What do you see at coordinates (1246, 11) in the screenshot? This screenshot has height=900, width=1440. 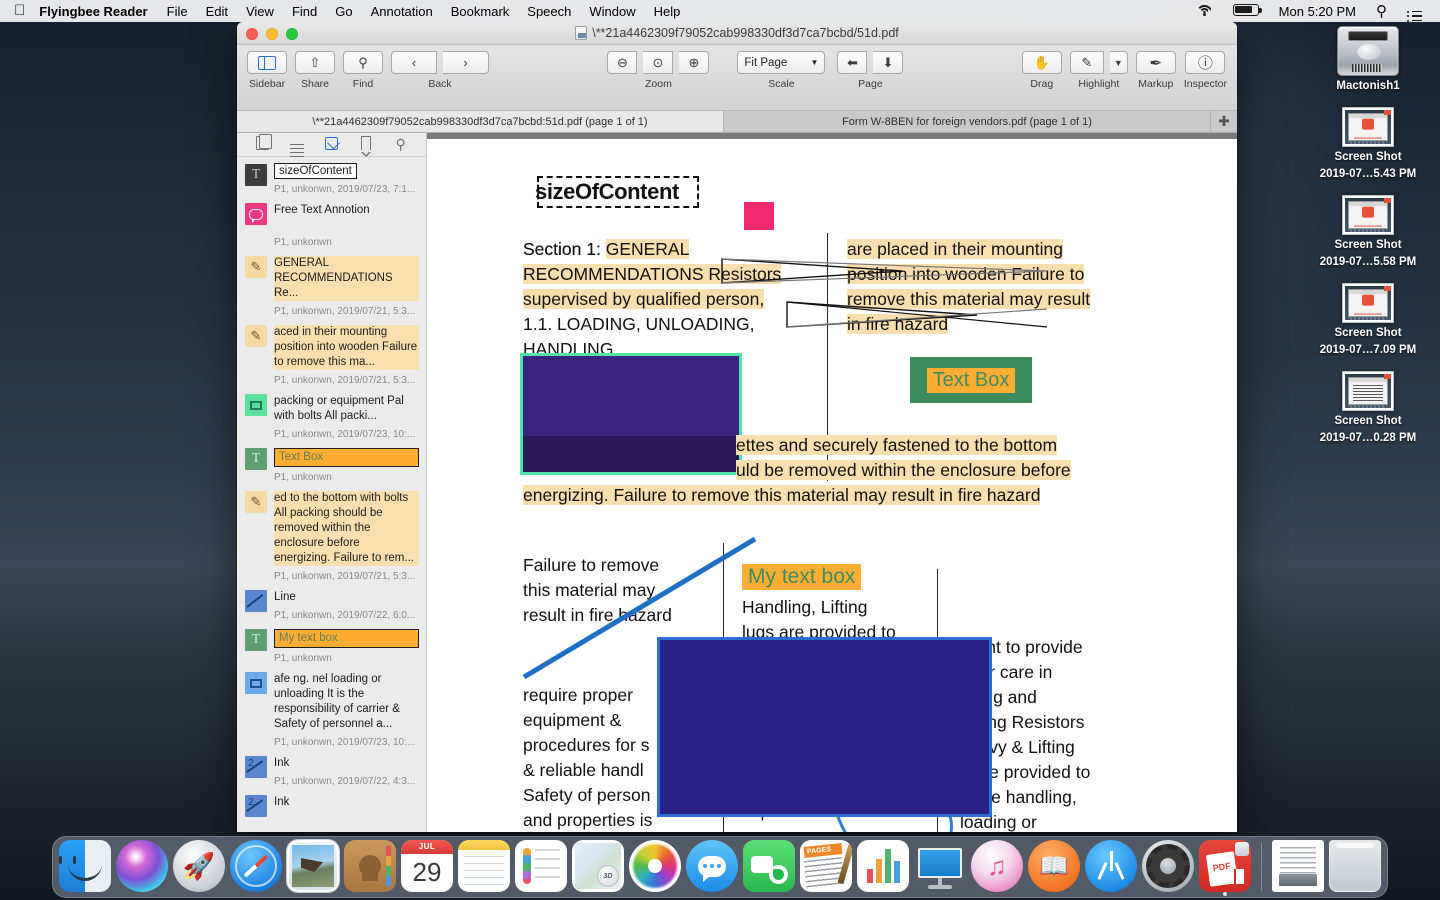 I see `battery-icon` at bounding box center [1246, 11].